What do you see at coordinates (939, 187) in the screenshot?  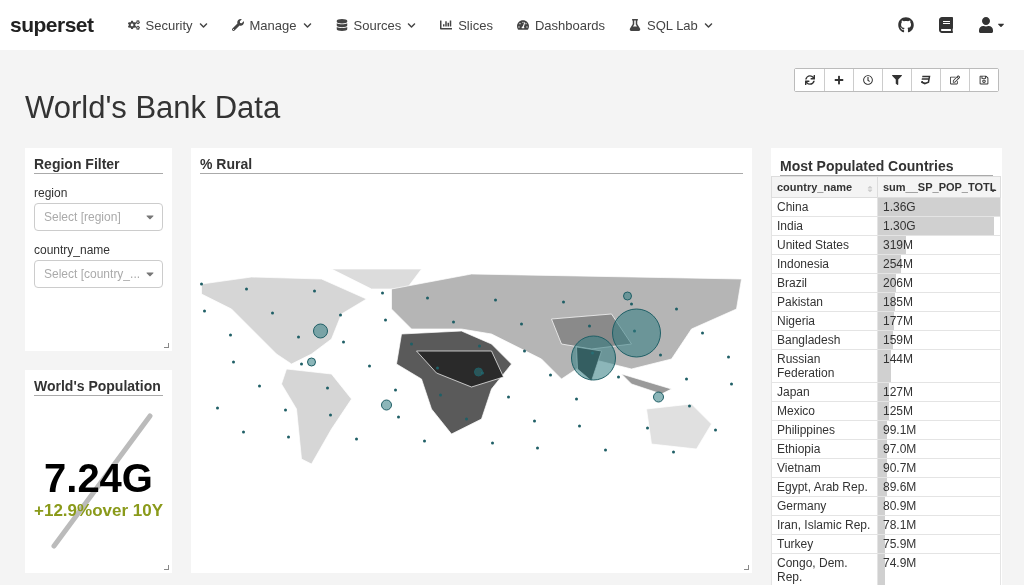 I see `column-header: sum__SP_POP_TOTL` at bounding box center [939, 187].